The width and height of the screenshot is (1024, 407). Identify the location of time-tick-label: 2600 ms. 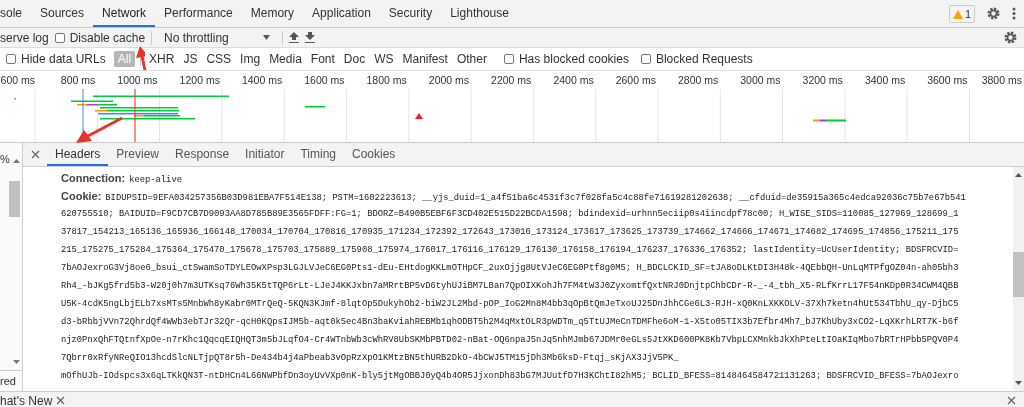
(635, 80).